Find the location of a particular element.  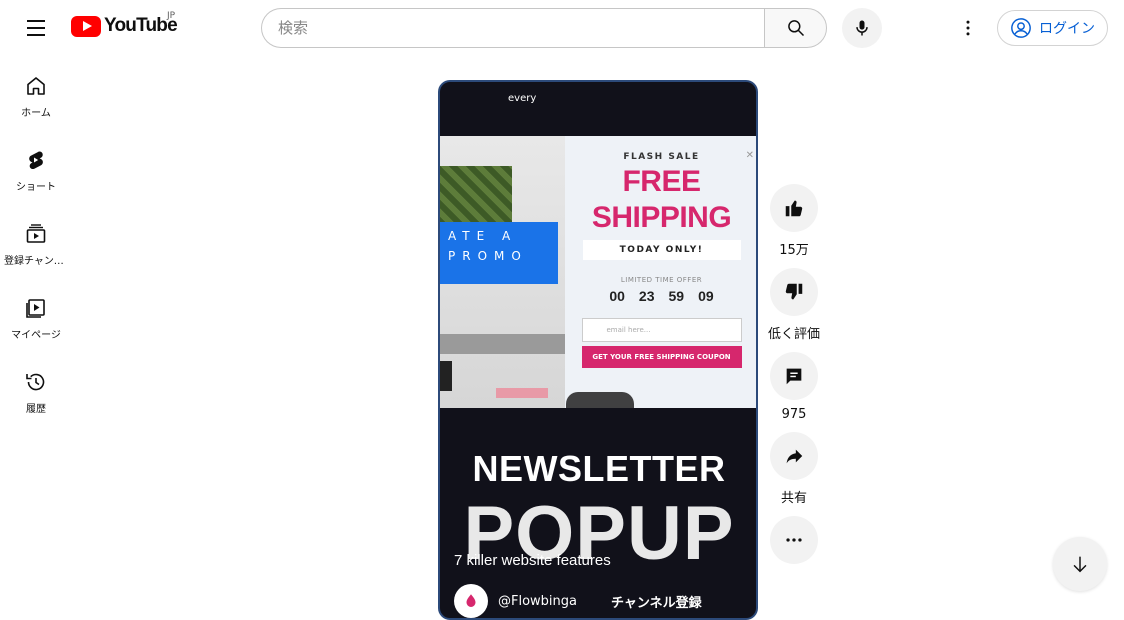

avatar is located at coordinates (471, 601).